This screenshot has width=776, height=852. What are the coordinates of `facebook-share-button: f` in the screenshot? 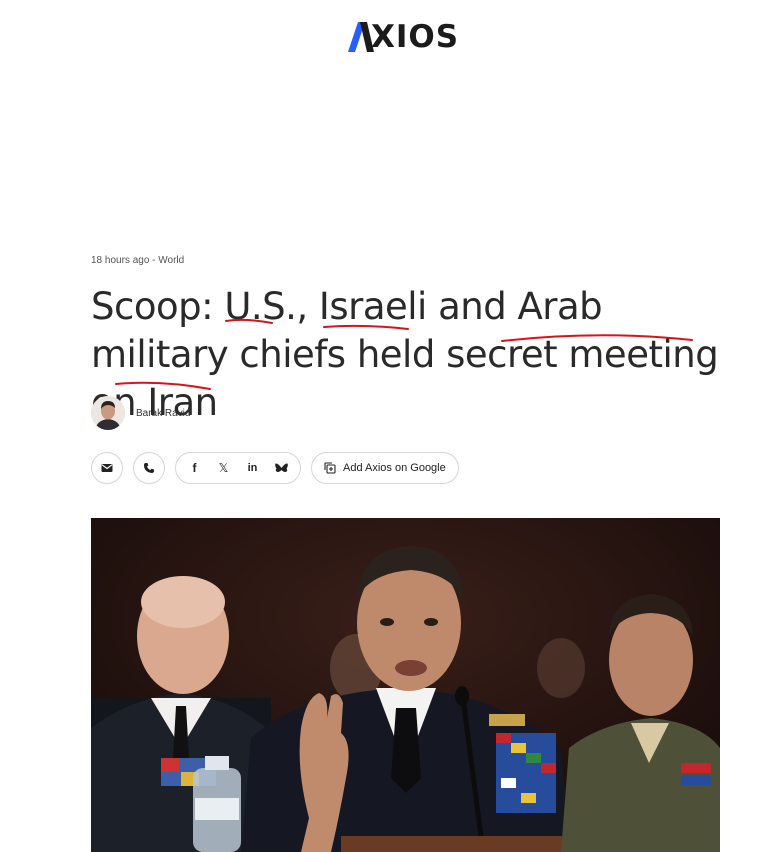 It's located at (194, 468).